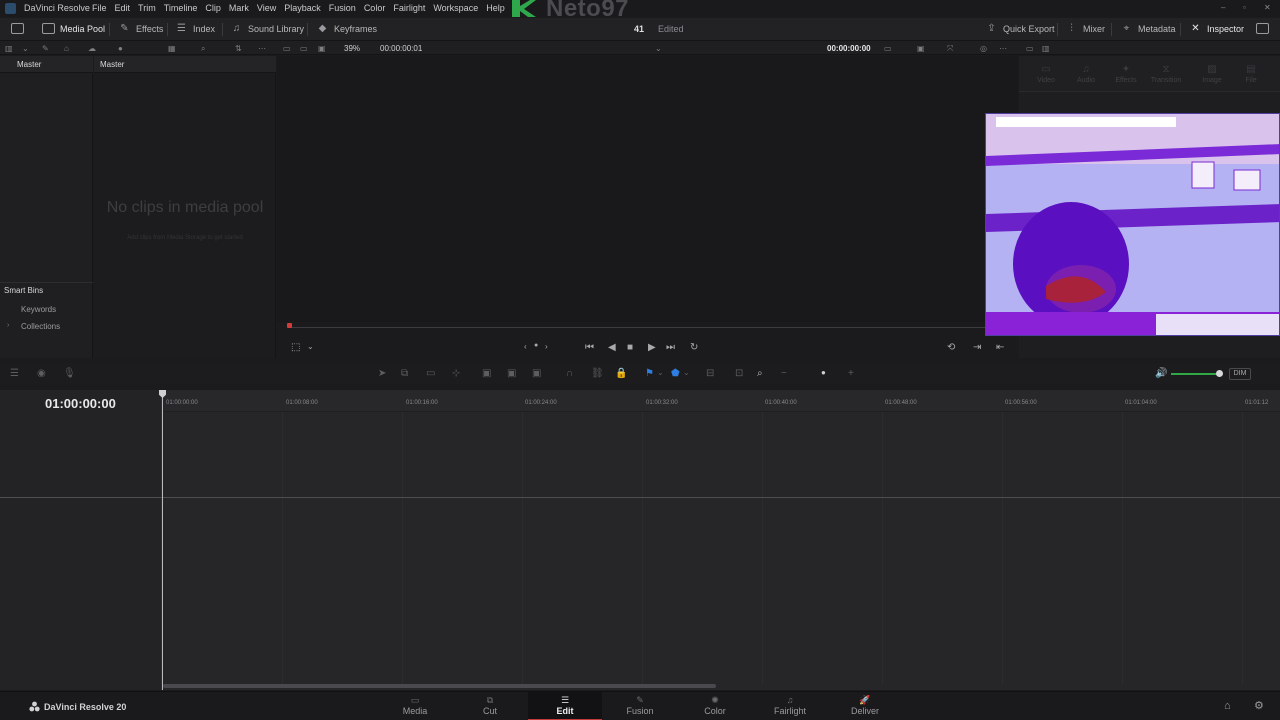  Describe the element at coordinates (29, 64) in the screenshot. I see `master-bin: Master` at that location.